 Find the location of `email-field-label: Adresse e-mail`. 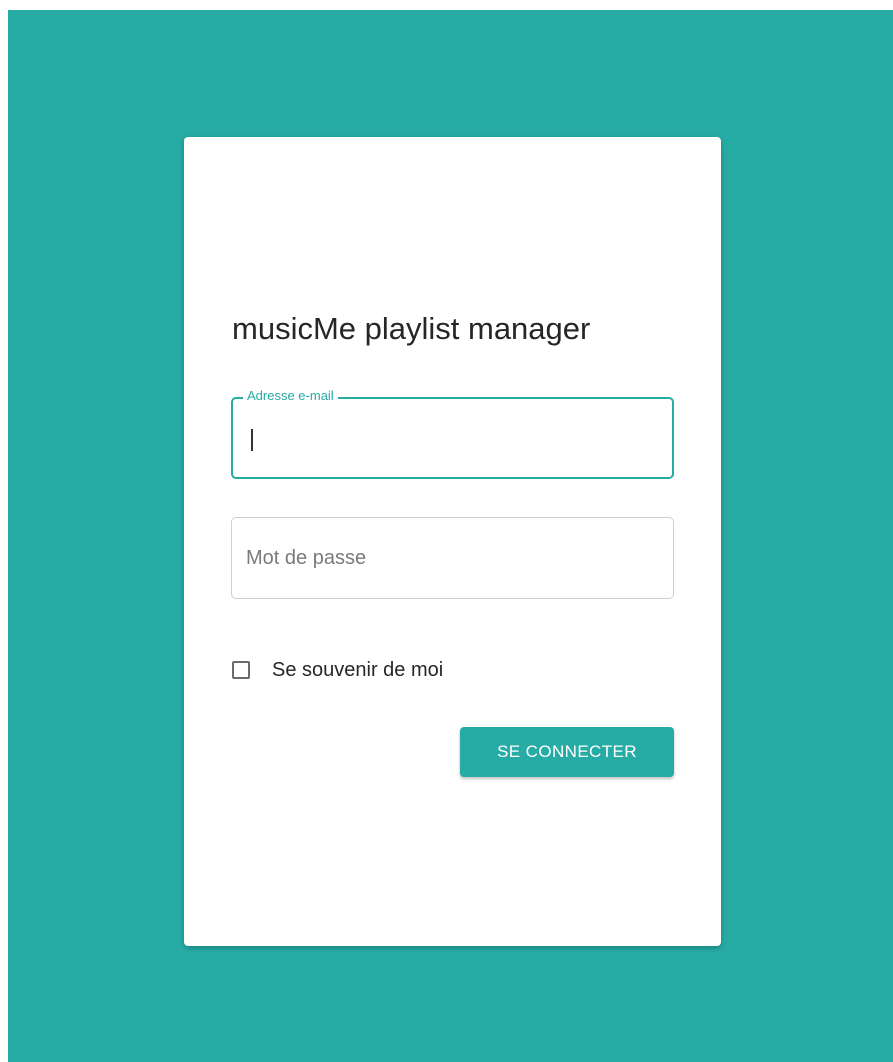

email-field-label: Adresse e-mail is located at coordinates (290, 396).